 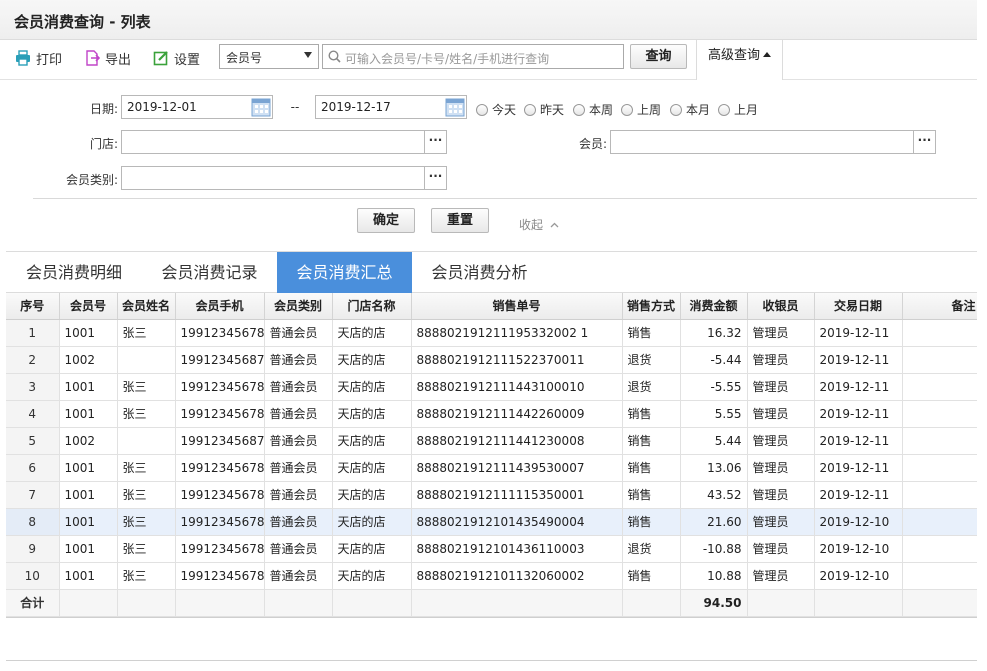 I want to click on table-cell: 退货, so click(x=651, y=549).